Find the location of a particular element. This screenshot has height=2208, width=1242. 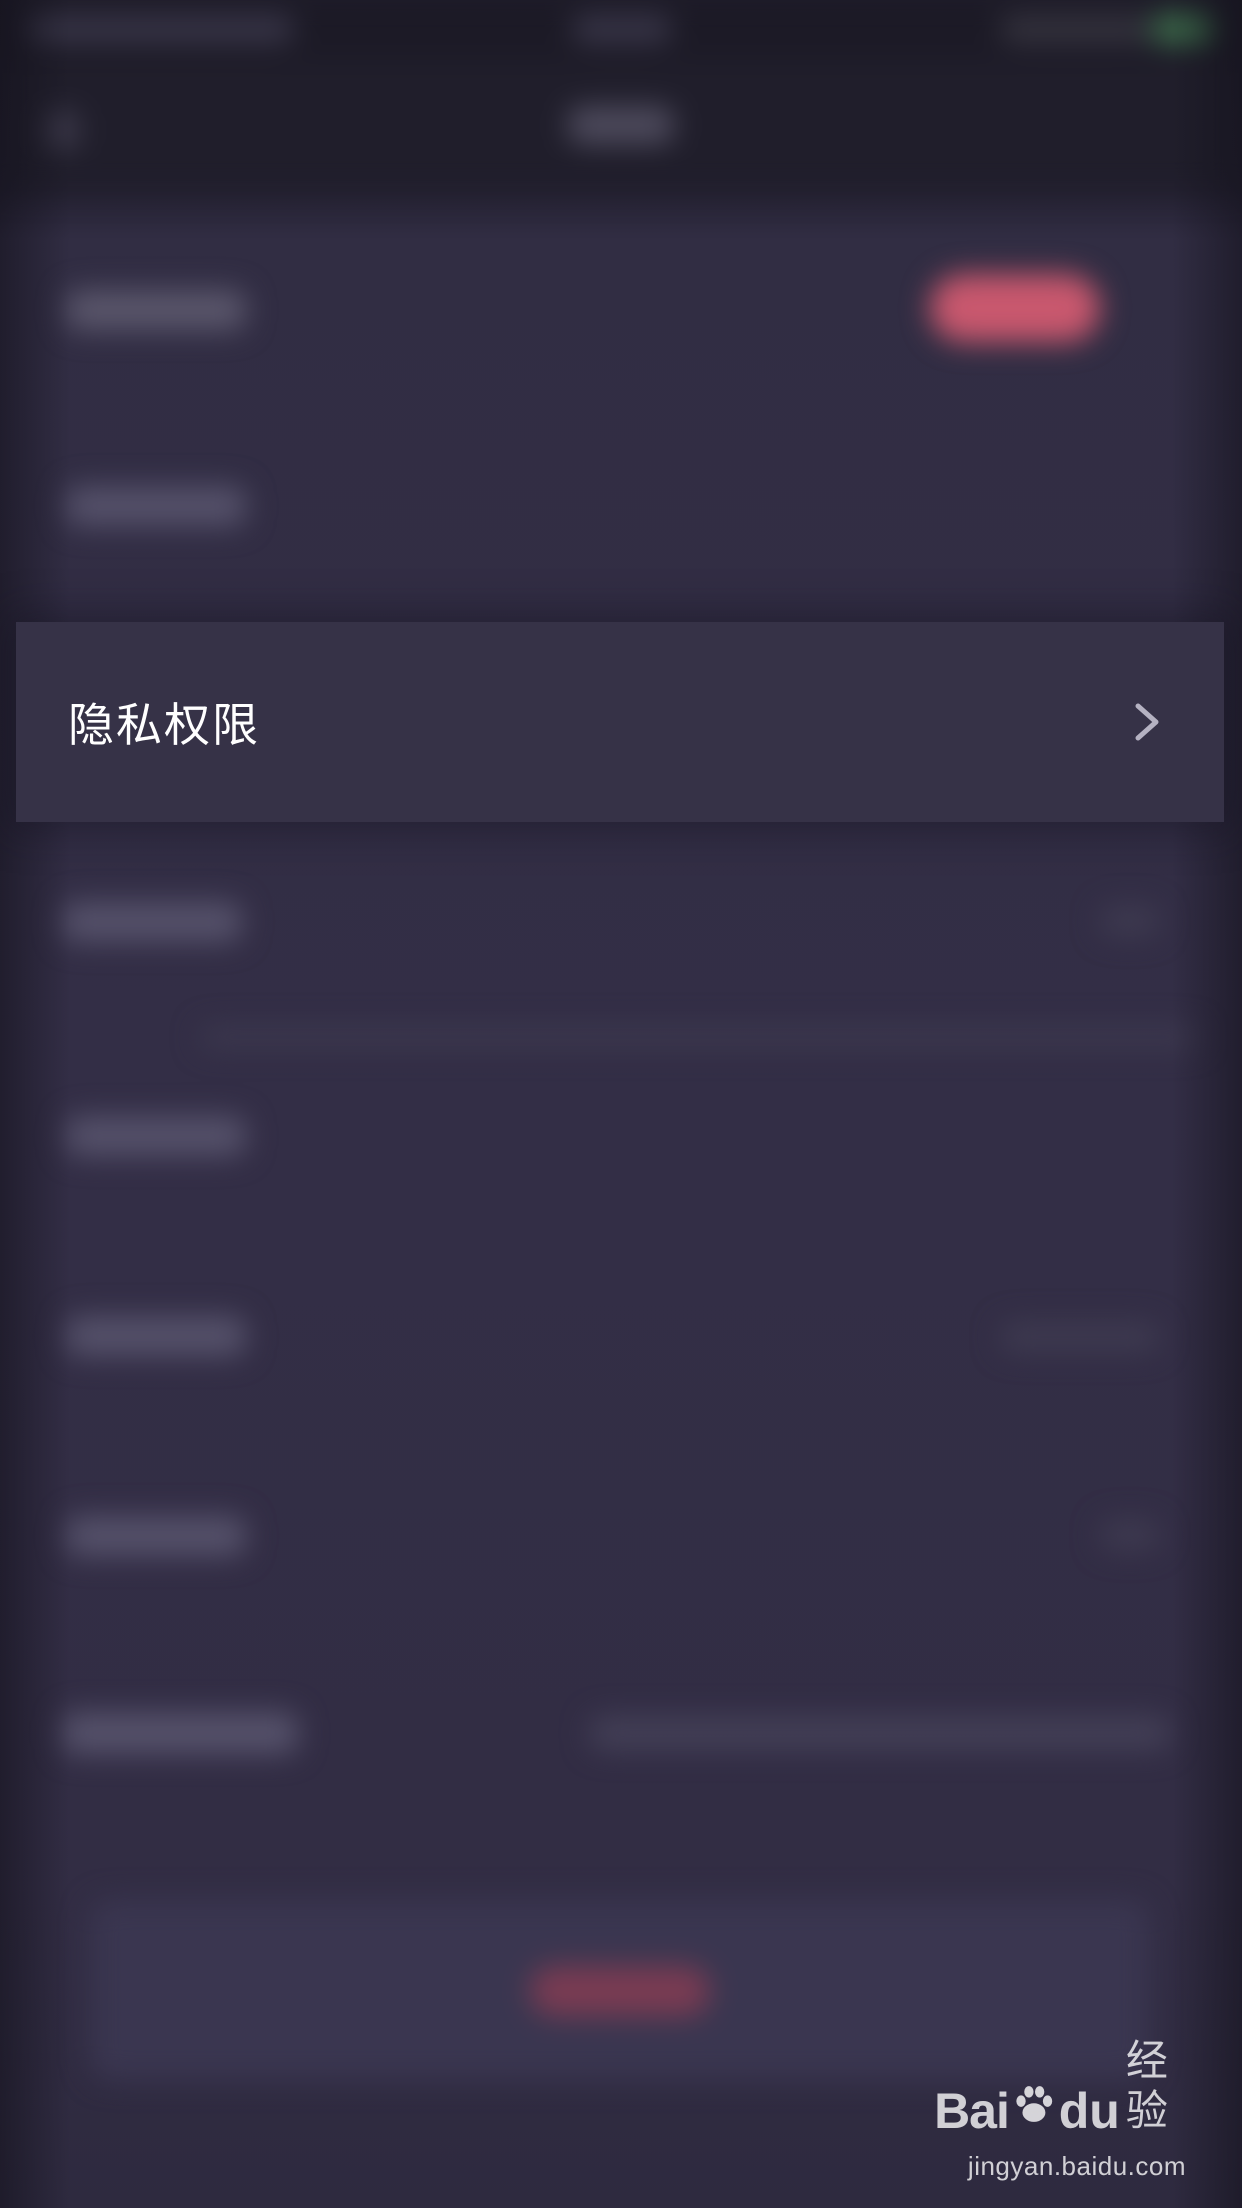

chevron-right-icon is located at coordinates (1147, 722).